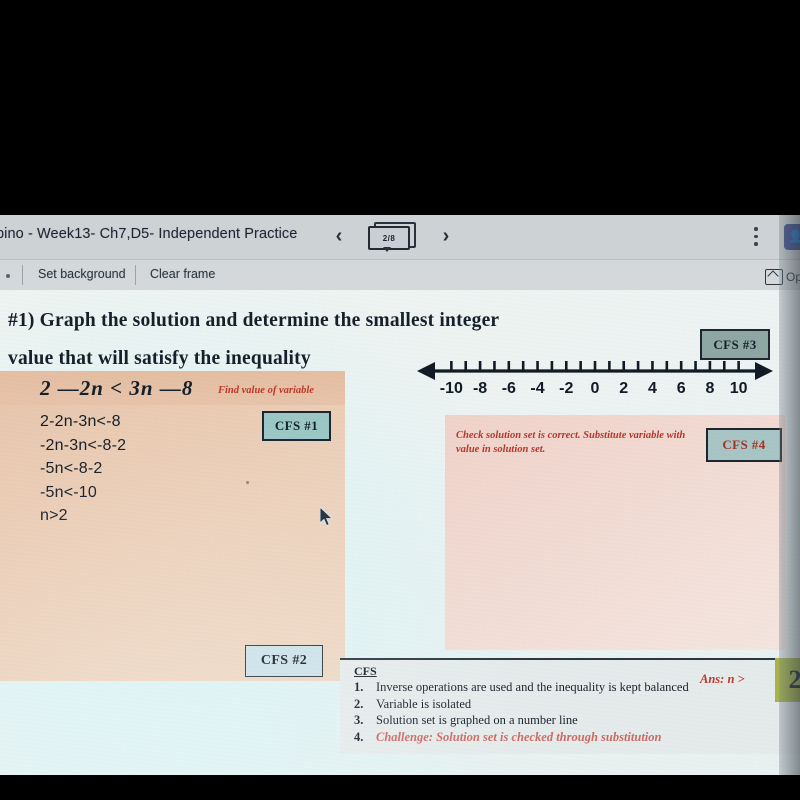 The width and height of the screenshot is (800, 800). I want to click on answer-value-chip: 2, so click(787, 680).